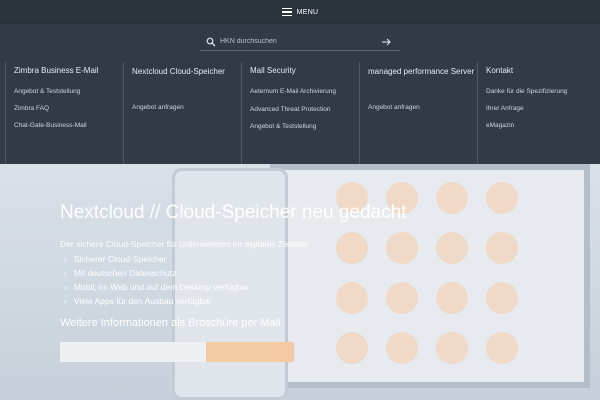 The width and height of the screenshot is (600, 400). I want to click on menu-link: eMagazin, so click(540, 125).